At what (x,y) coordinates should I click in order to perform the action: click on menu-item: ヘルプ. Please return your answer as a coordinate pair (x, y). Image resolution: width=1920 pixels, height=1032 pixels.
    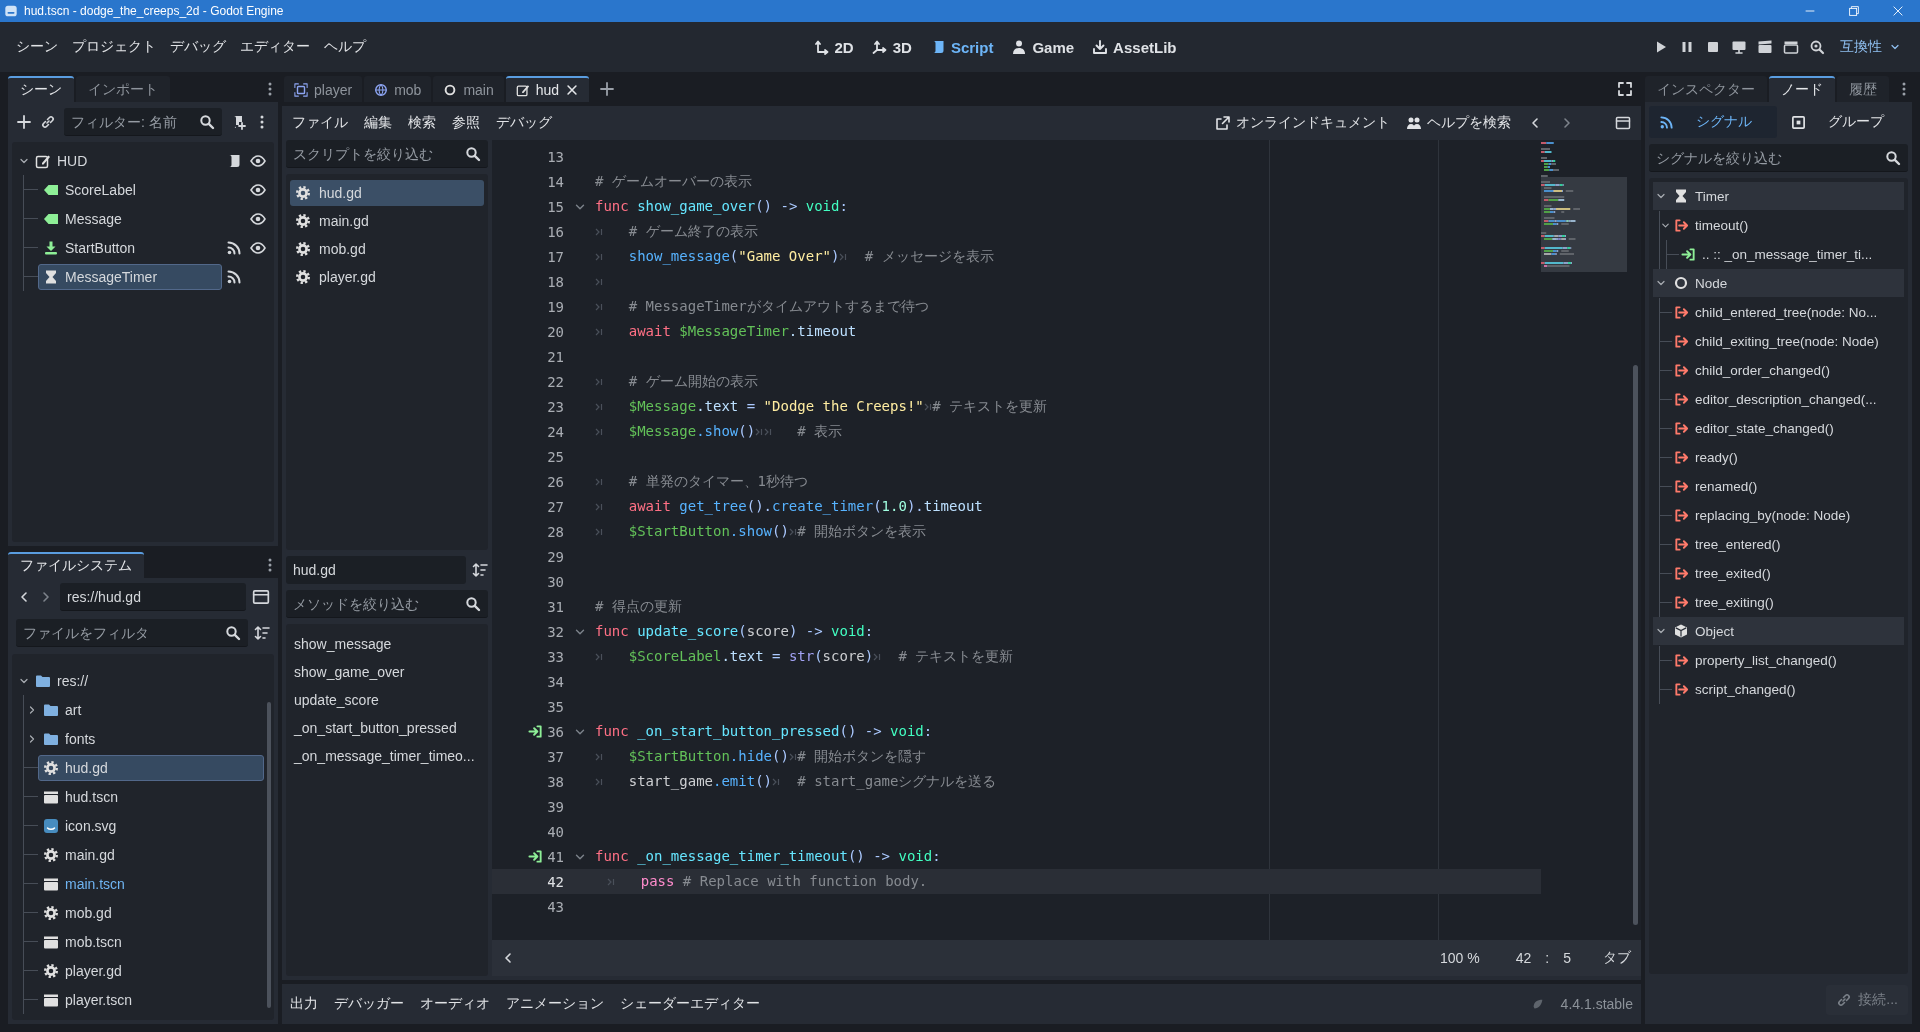
    Looking at the image, I should click on (345, 47).